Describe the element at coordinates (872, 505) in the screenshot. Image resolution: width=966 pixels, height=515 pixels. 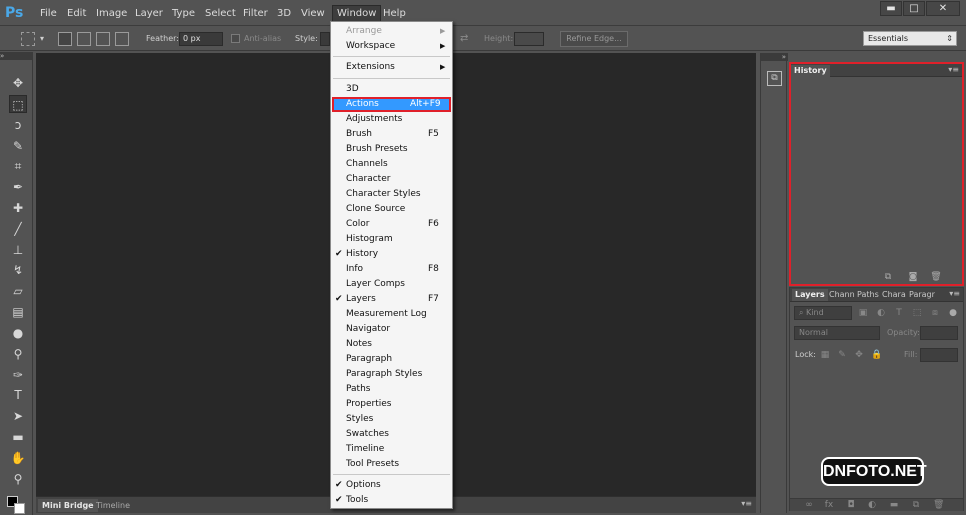
I see `adjustment-layer-icon: ◐` at that location.